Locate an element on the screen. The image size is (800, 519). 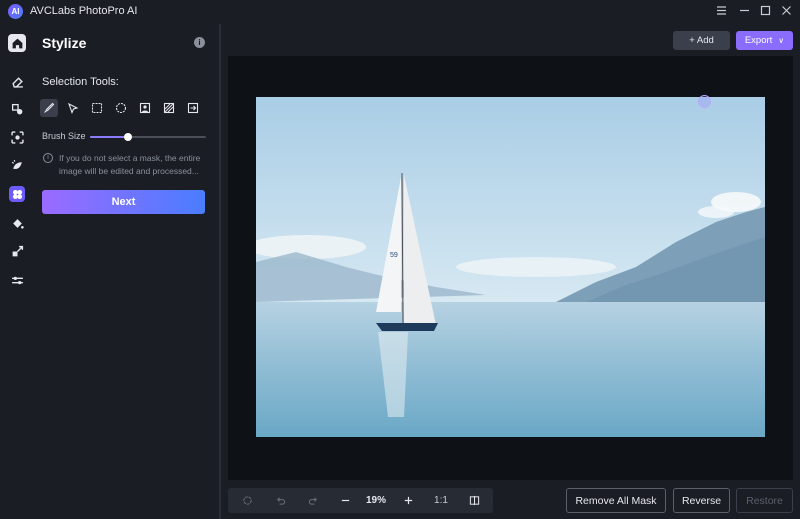
next-button: Next is located at coordinates (123, 202).